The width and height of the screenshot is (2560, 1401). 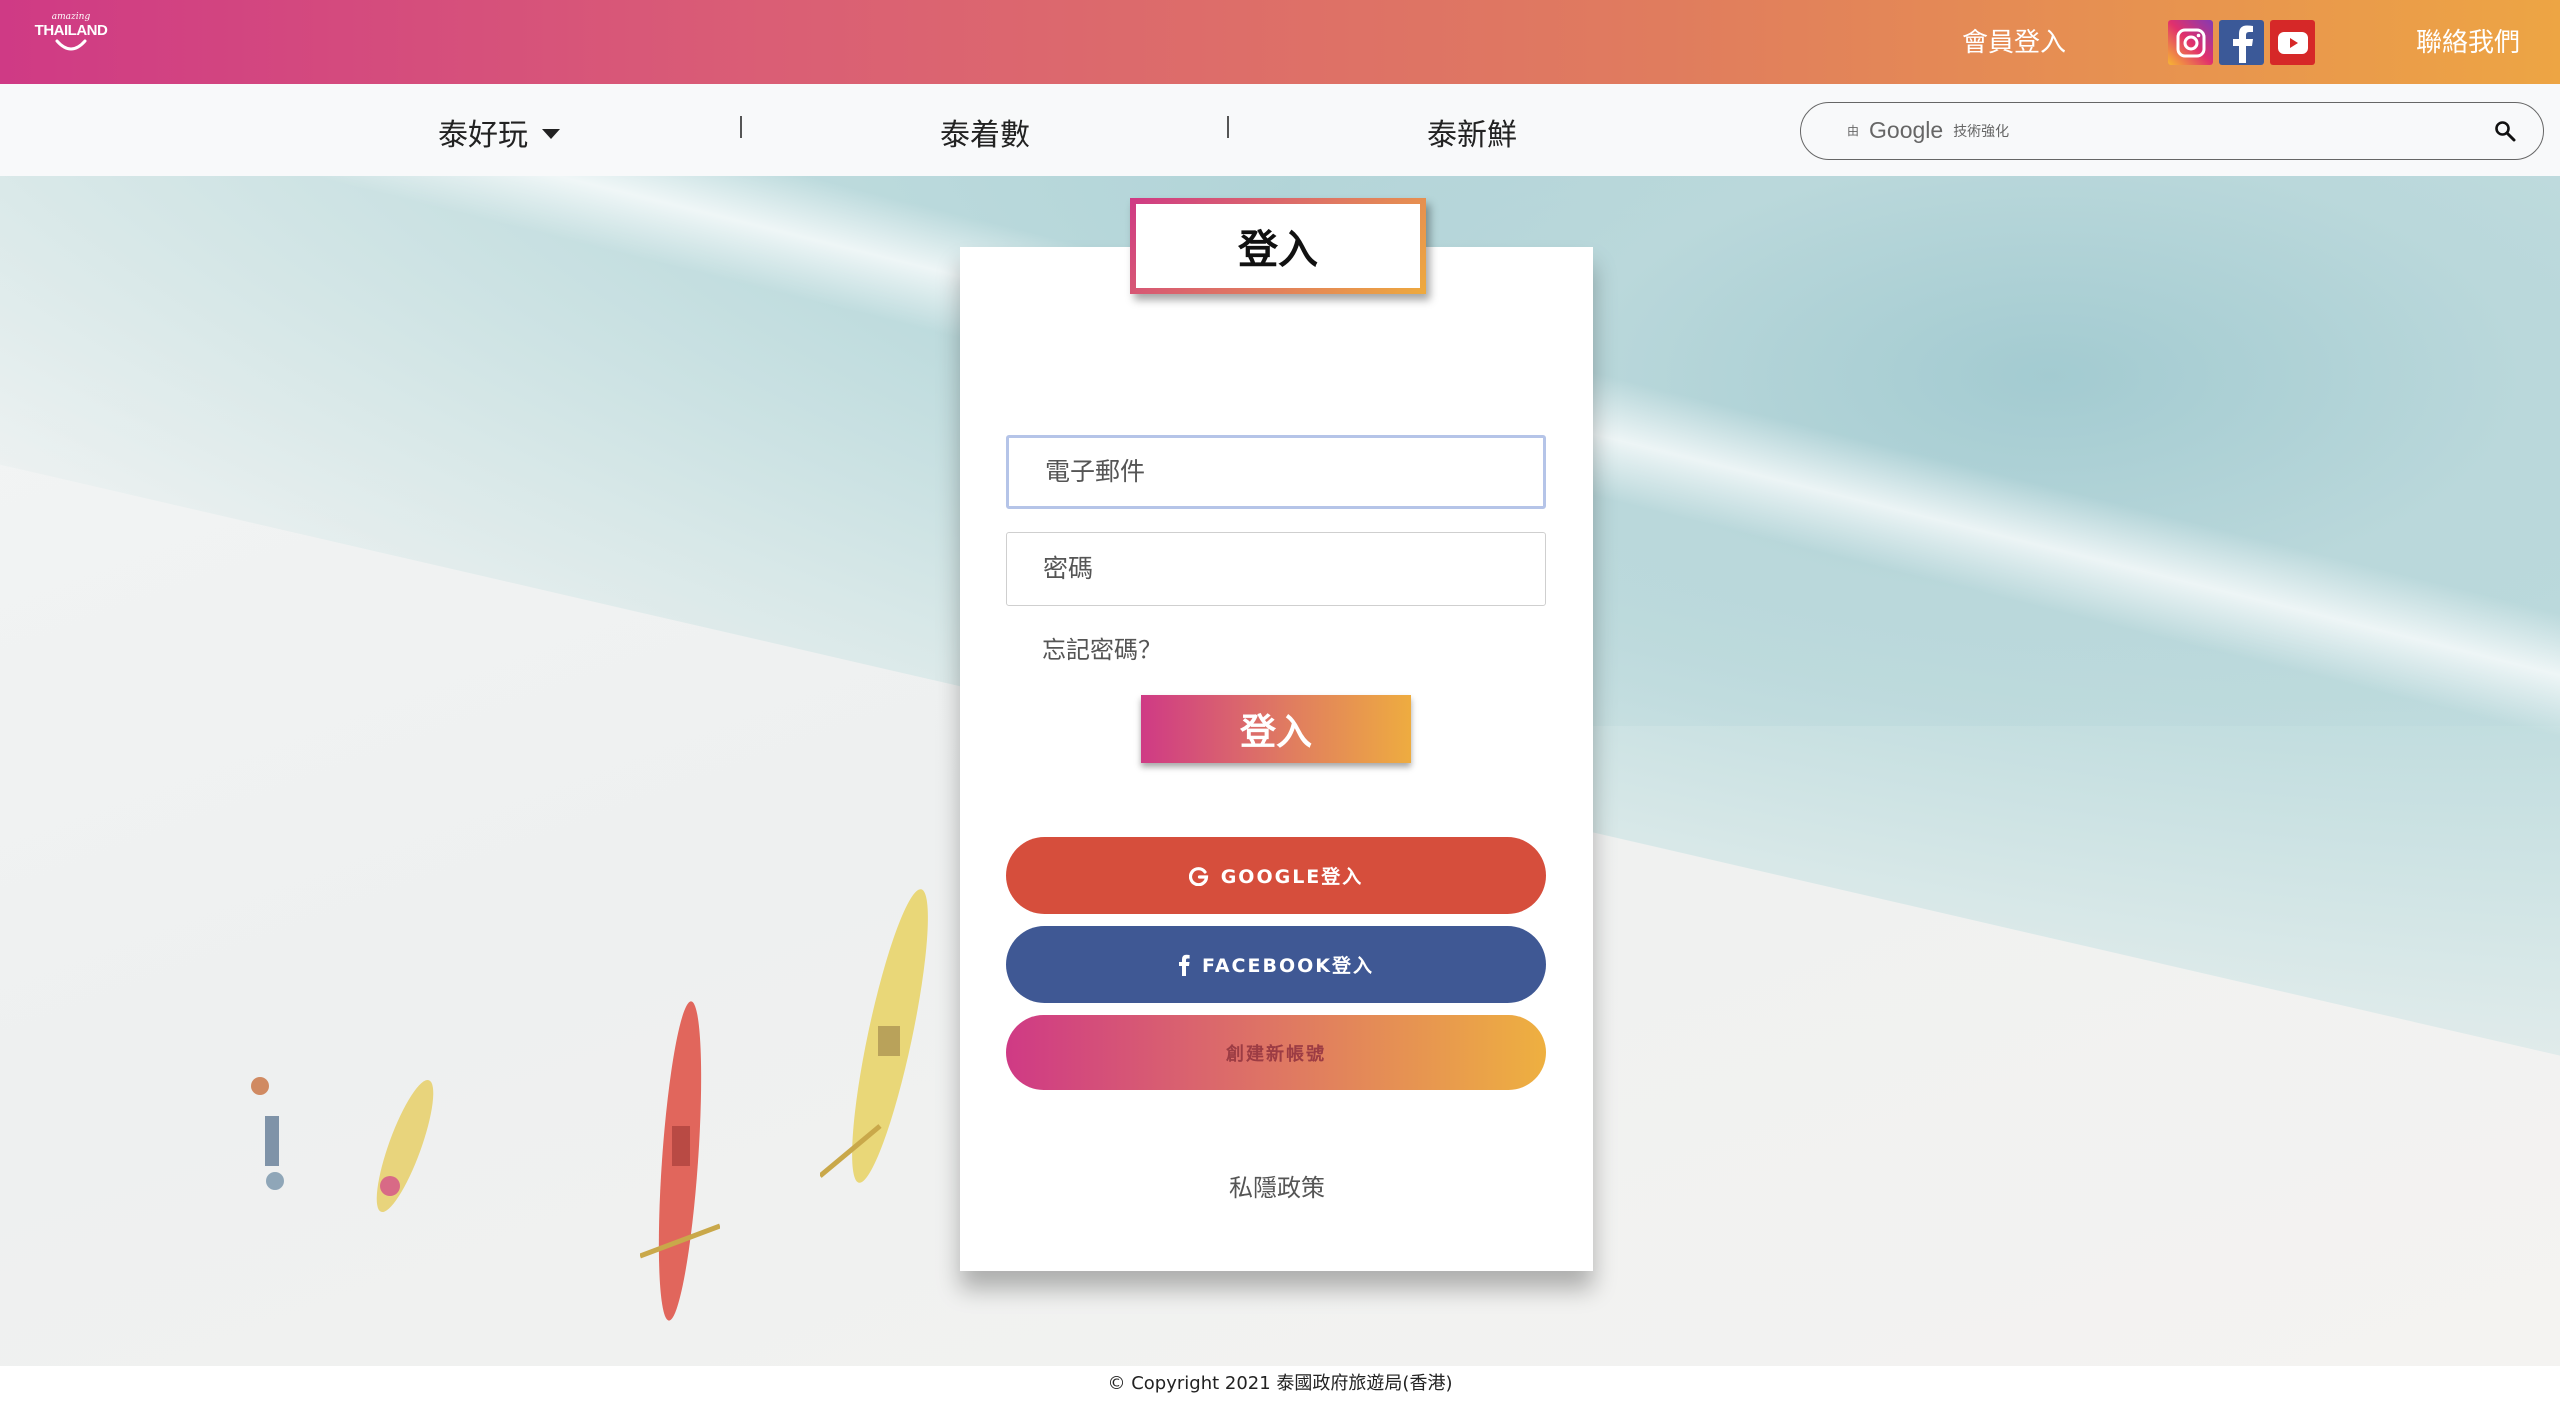 I want to click on email-field: 電子郵件, so click(x=1276, y=472).